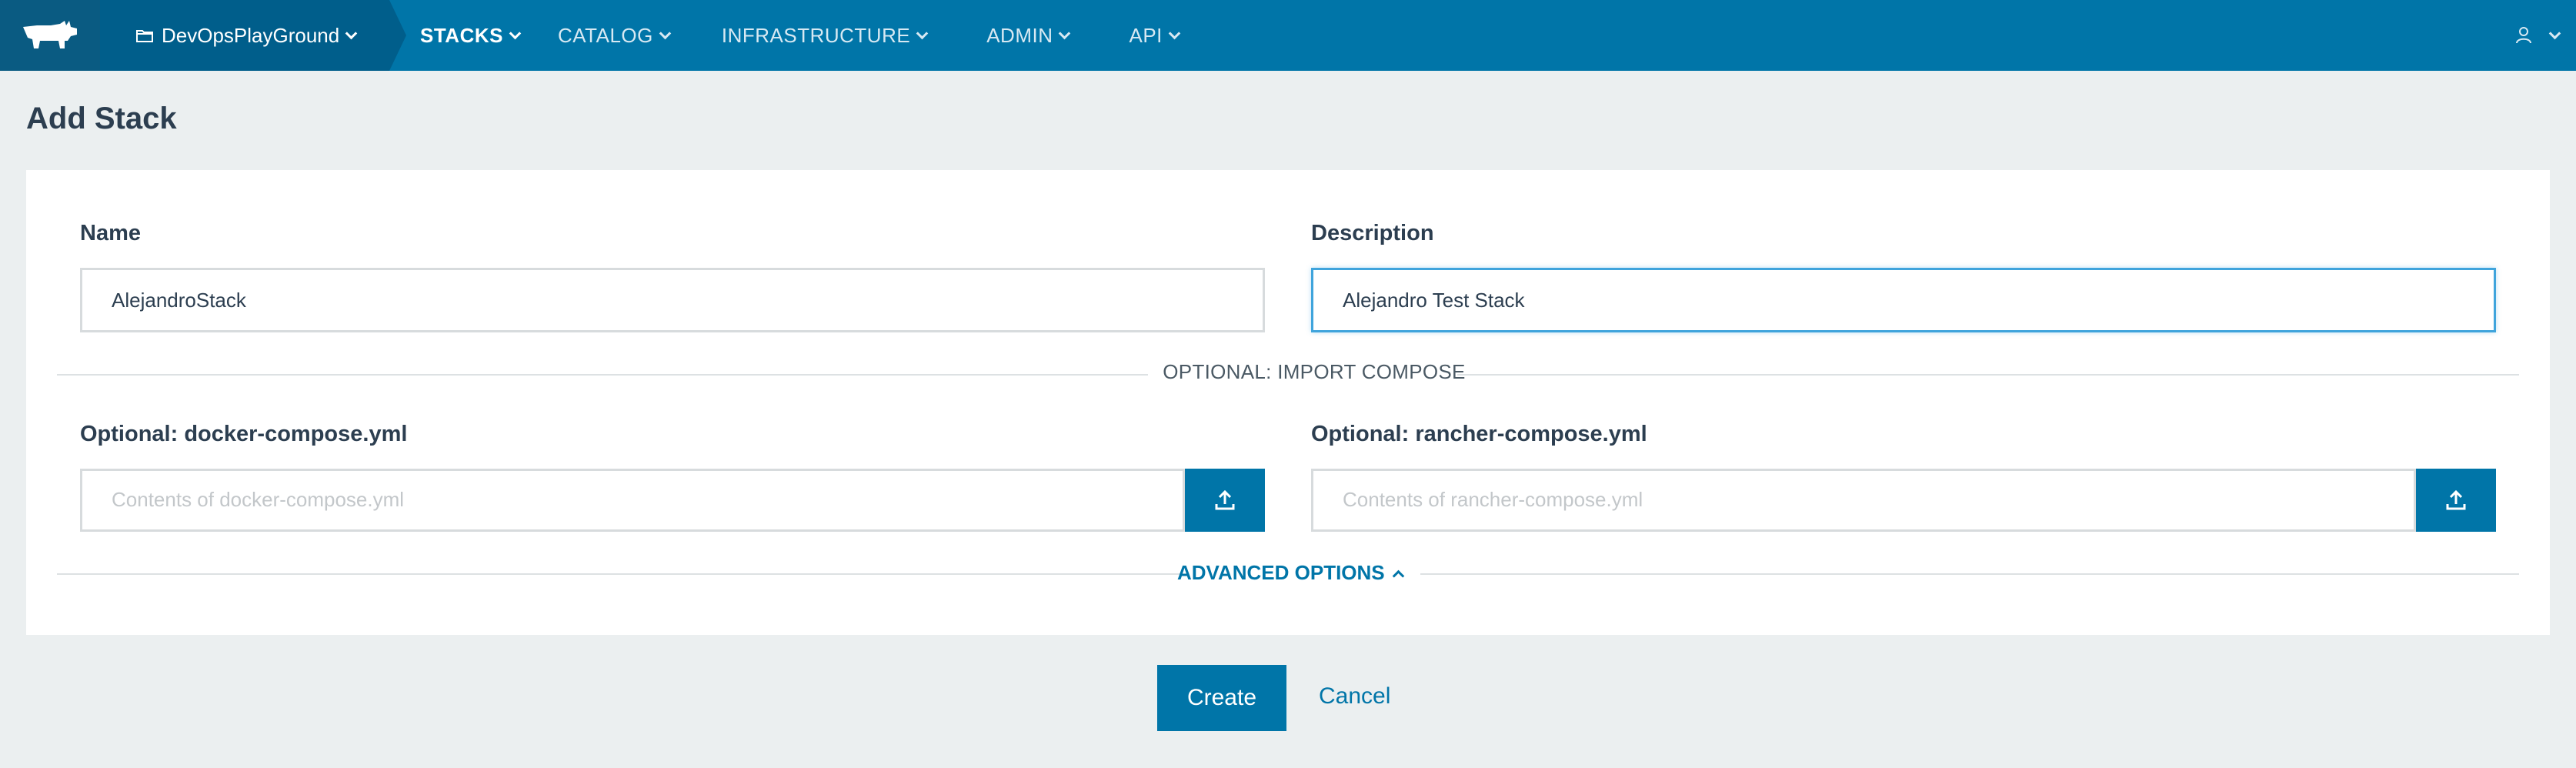 The image size is (2576, 768). Describe the element at coordinates (1864, 501) in the screenshot. I see `rancher-compose-textarea` at that location.